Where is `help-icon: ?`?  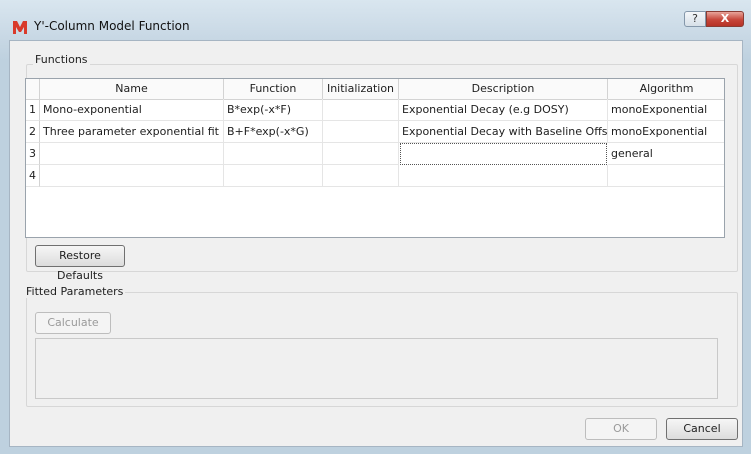 help-icon: ? is located at coordinates (695, 18).